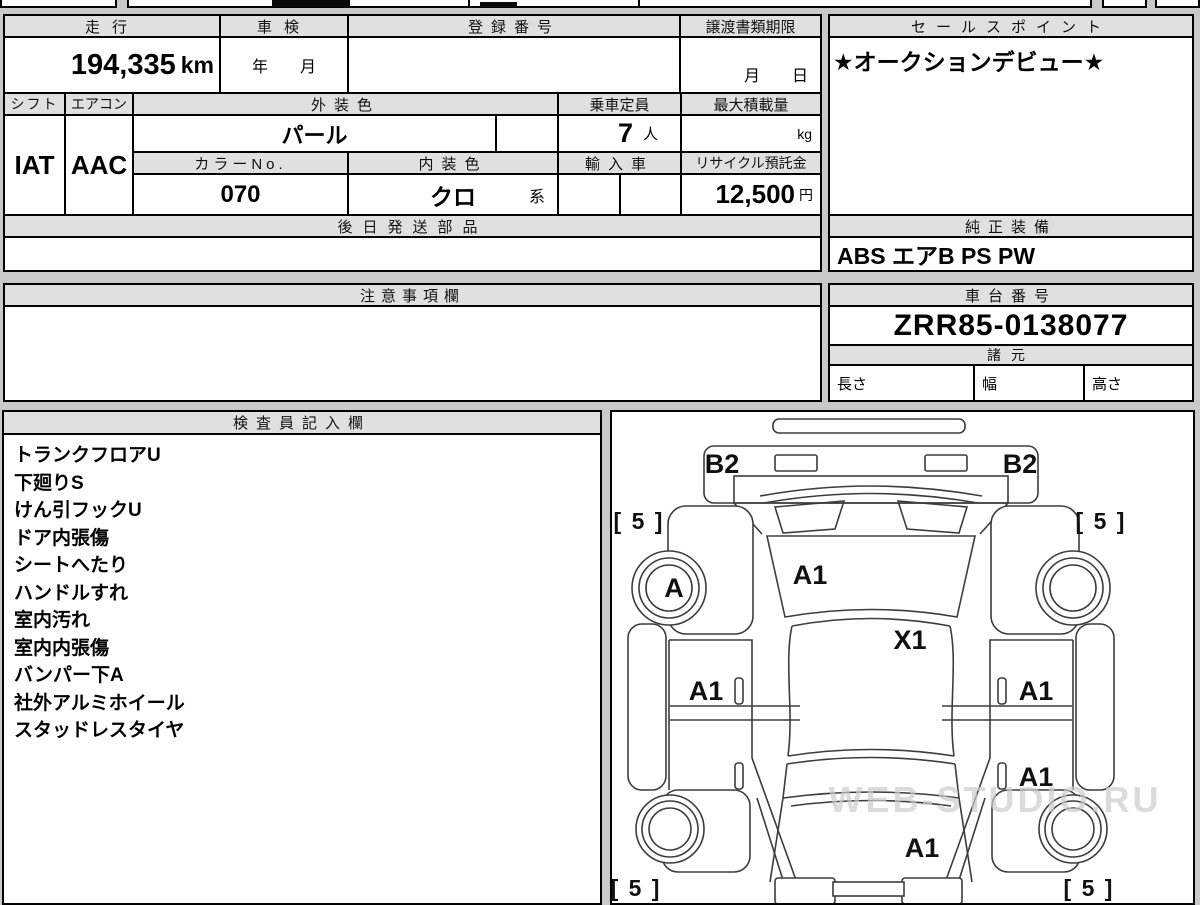 The width and height of the screenshot is (1200, 905). I want to click on damage-label-b2-left: B2, so click(722, 464).